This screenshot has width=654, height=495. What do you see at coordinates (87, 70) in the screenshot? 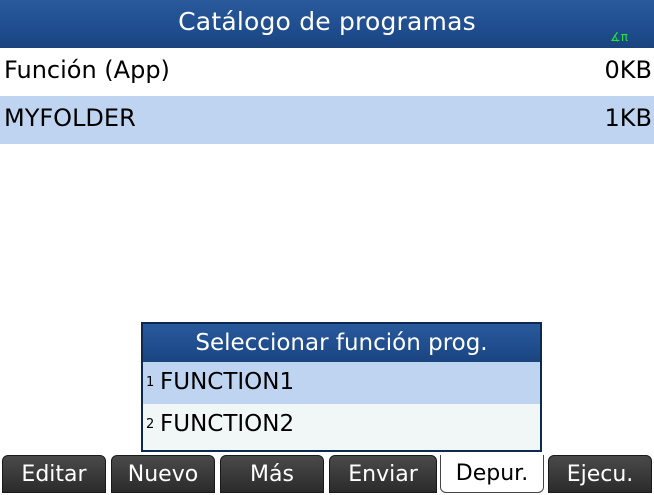
I see `program-name: Función (App)` at bounding box center [87, 70].